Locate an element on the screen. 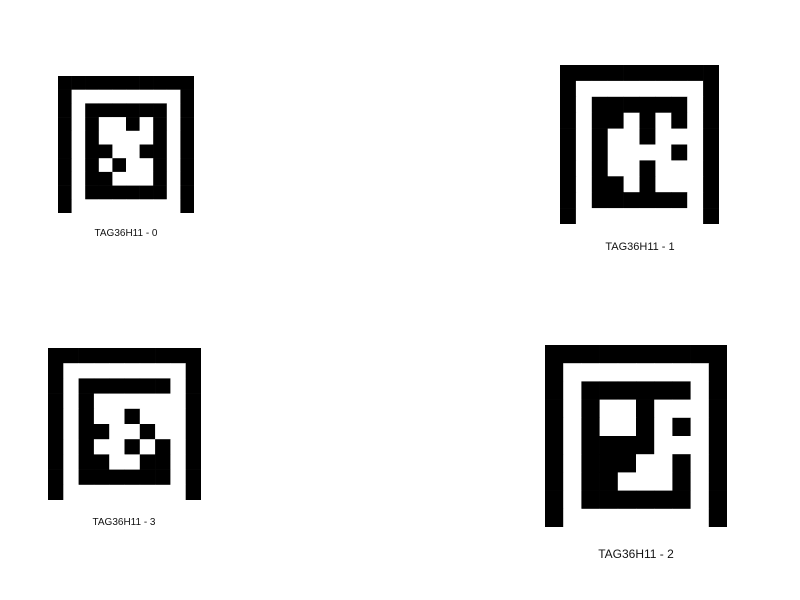  tag-1-cell-r0-c5 is located at coordinates (647, 73).